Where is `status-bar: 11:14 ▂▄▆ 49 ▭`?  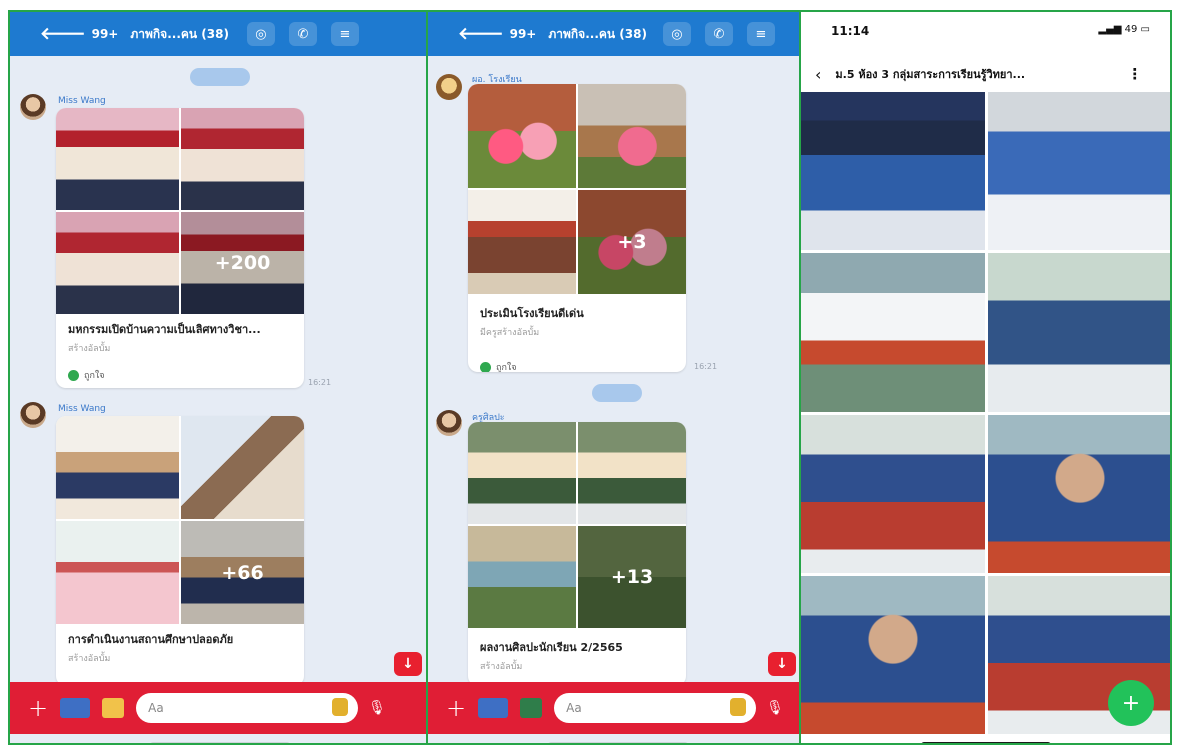 status-bar: 11:14 ▂▄▆ 49 ▭ is located at coordinates (985, 29).